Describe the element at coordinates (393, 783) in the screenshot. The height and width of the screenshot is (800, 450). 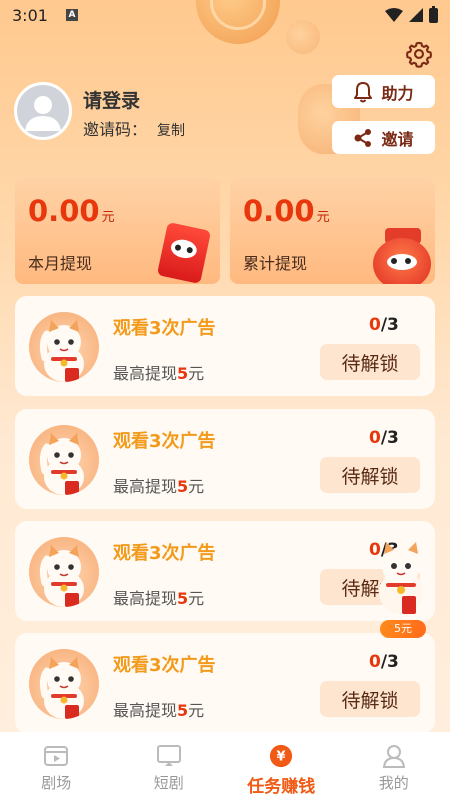
I see `nav-label-me: 我的` at that location.